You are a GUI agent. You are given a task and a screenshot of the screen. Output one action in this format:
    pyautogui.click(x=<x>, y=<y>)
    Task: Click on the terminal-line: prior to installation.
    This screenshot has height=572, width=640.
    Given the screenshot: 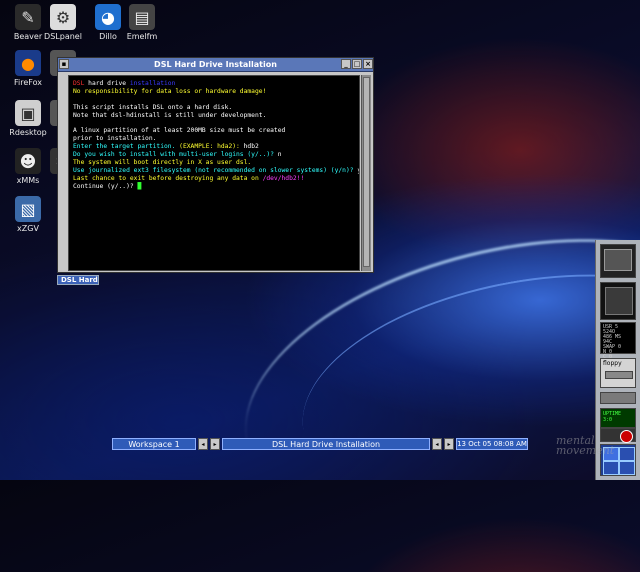 What is the action you would take?
    pyautogui.click(x=215, y=139)
    